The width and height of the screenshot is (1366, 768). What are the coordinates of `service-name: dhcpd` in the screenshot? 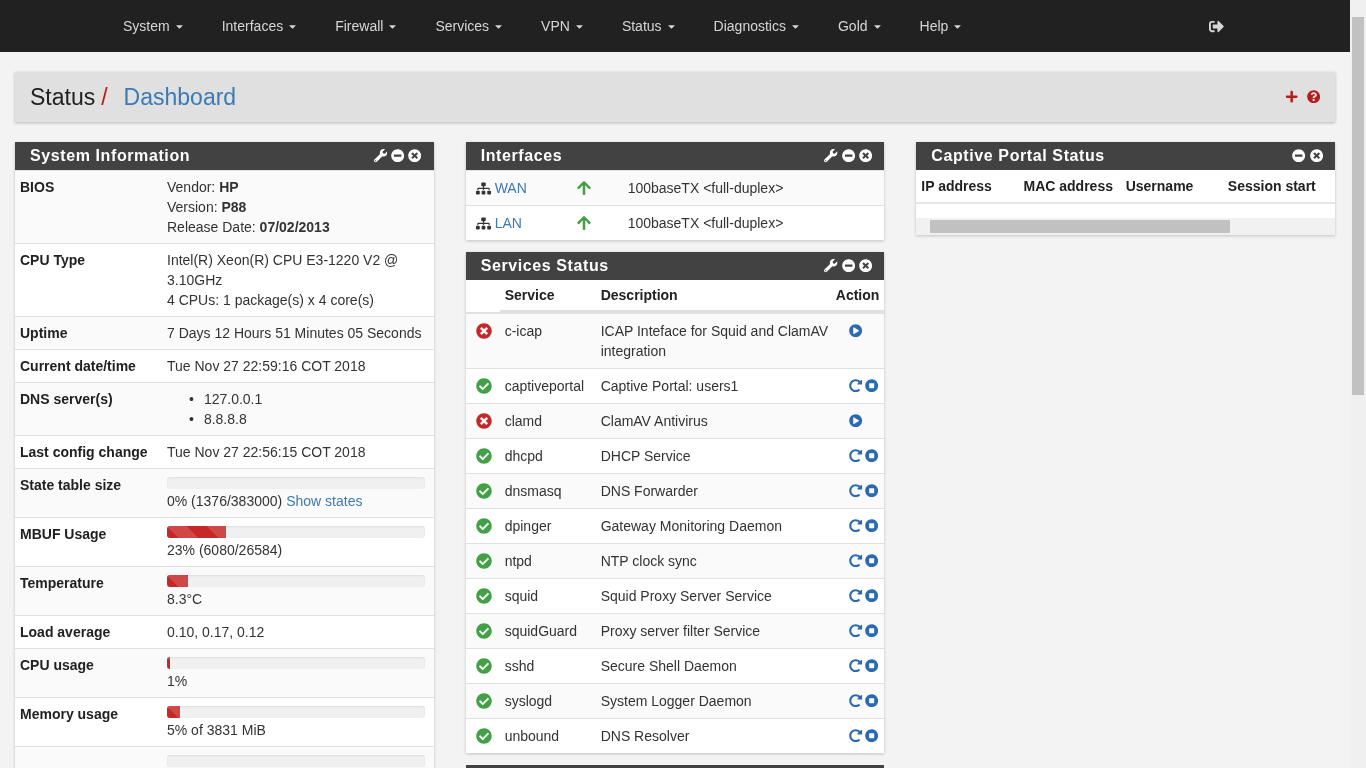 It's located at (523, 456).